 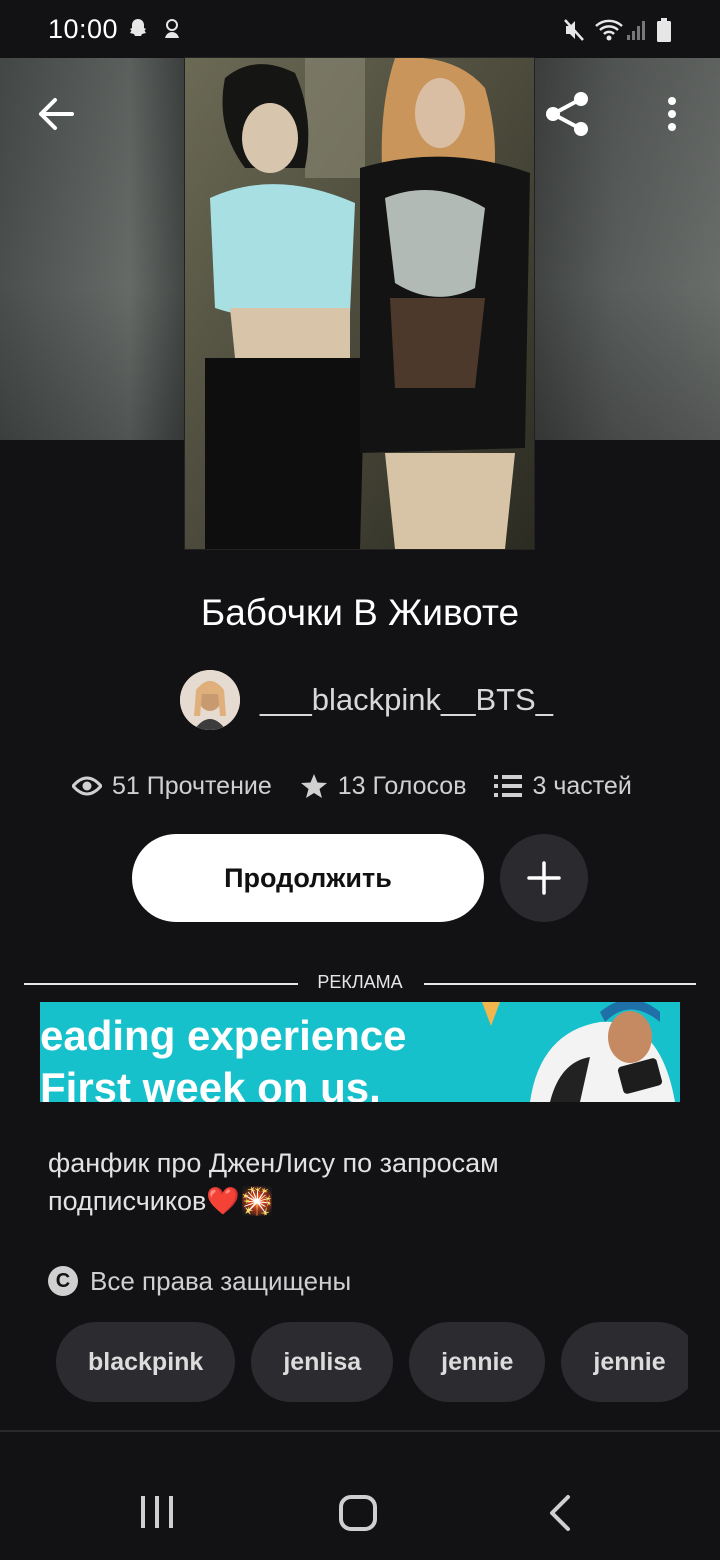 What do you see at coordinates (223, 1035) in the screenshot?
I see `ad-text-line1: eading experience` at bounding box center [223, 1035].